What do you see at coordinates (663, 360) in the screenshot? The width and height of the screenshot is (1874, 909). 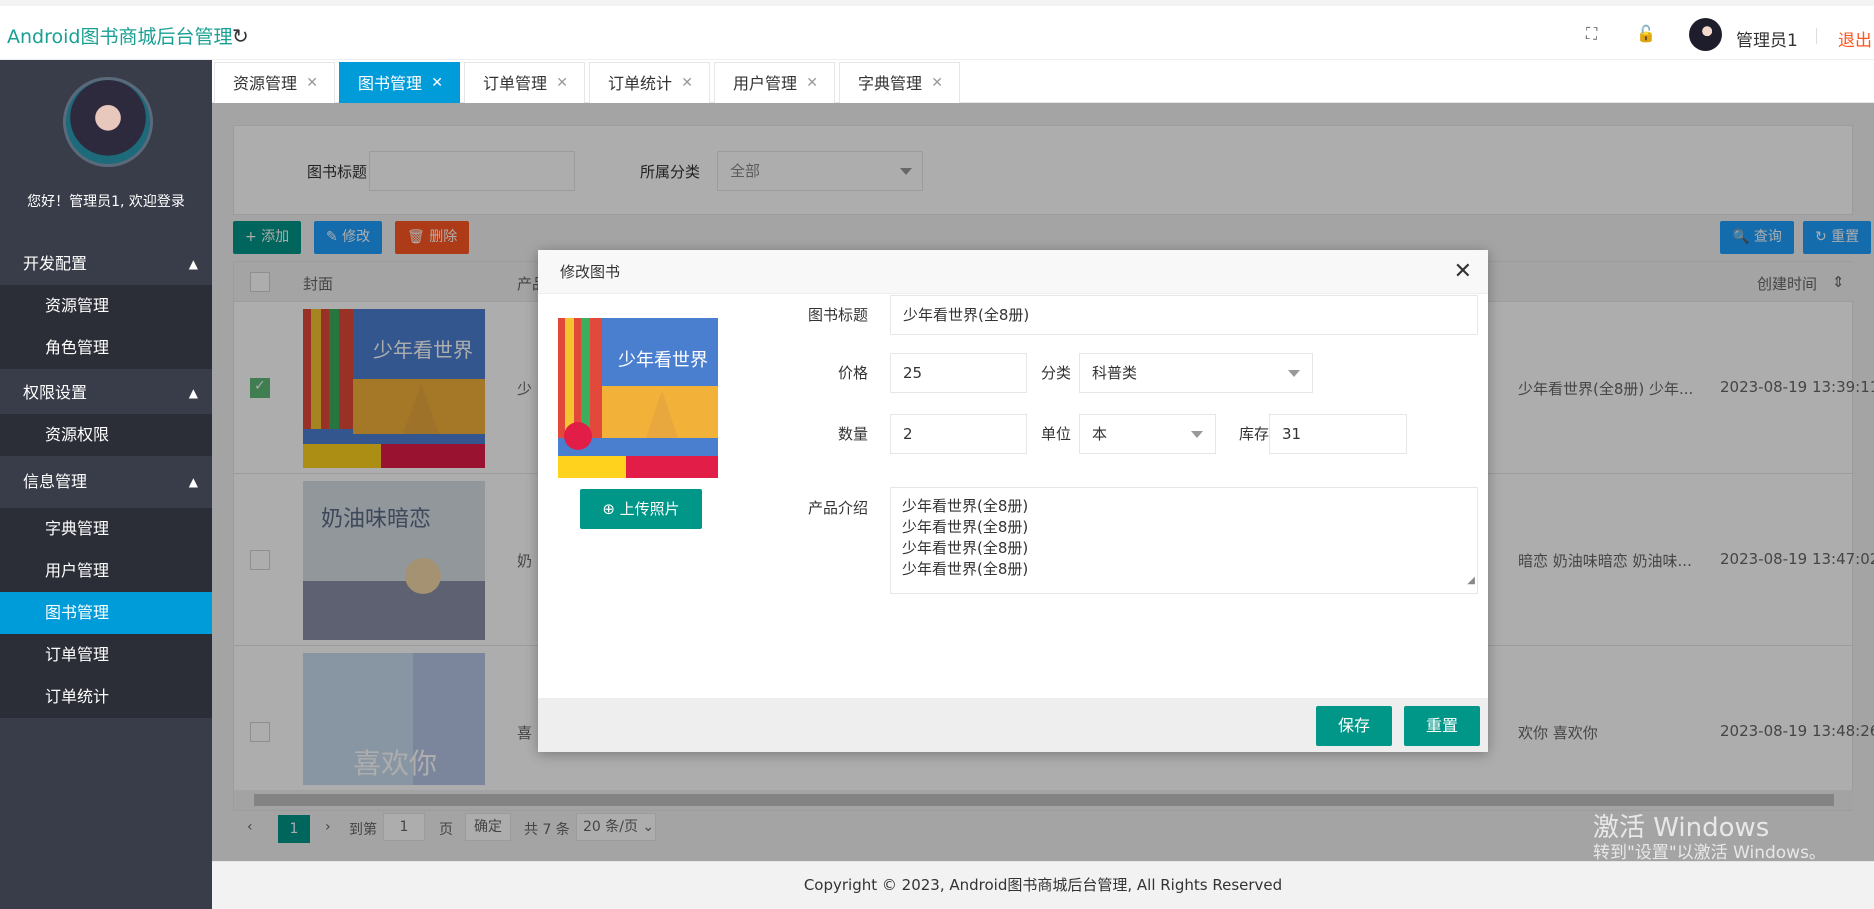 I see `svg-text: 少年看世界` at bounding box center [663, 360].